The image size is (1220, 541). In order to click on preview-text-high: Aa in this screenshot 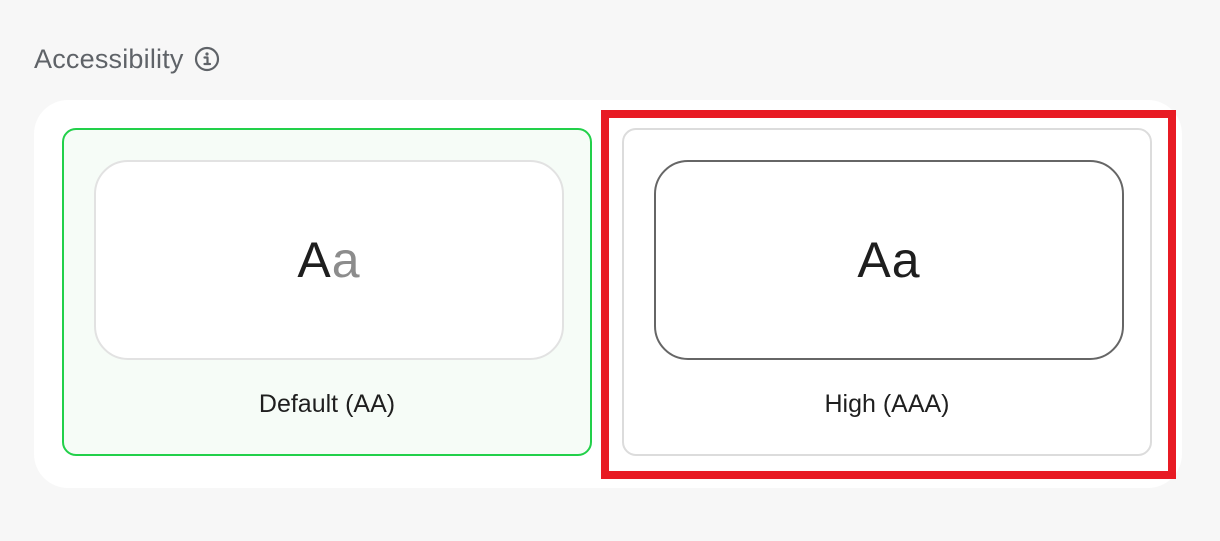, I will do `click(888, 260)`.